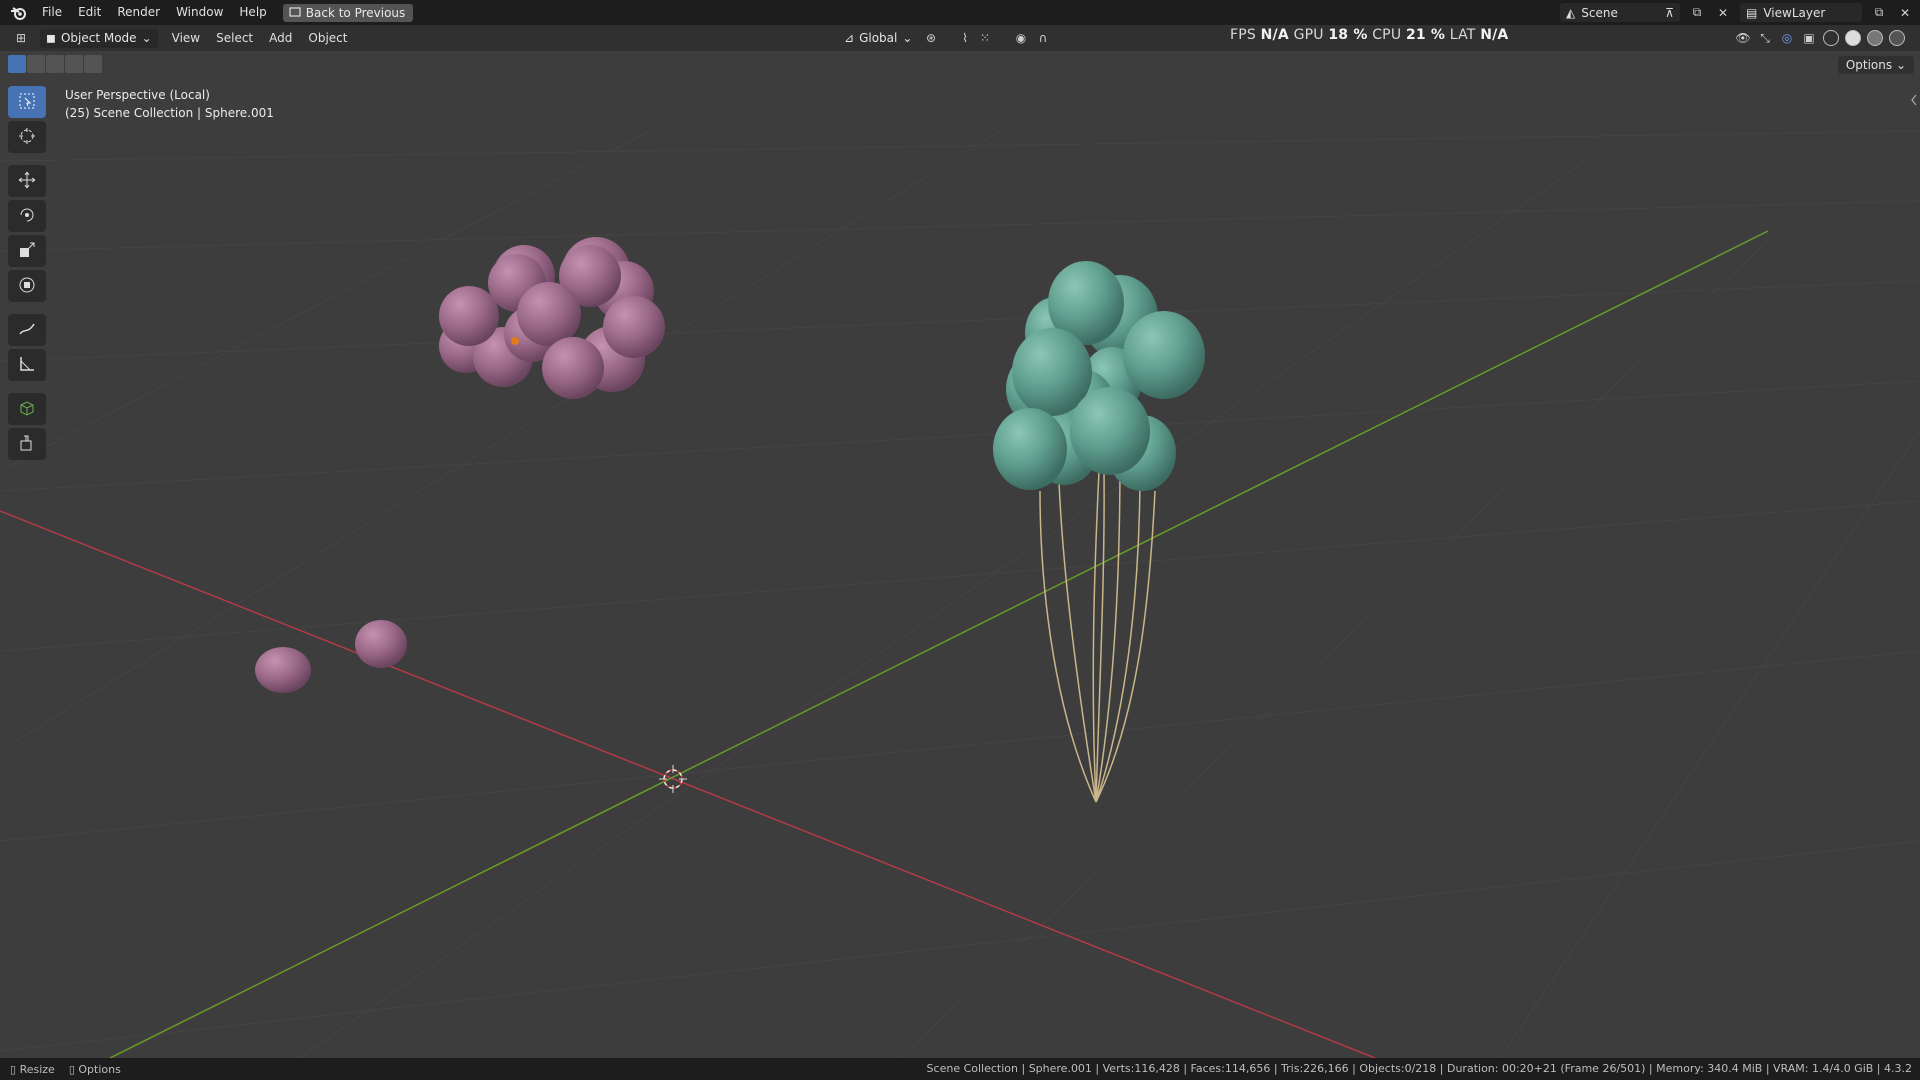 The width and height of the screenshot is (1920, 1080). I want to click on menu-render: Render, so click(138, 12).